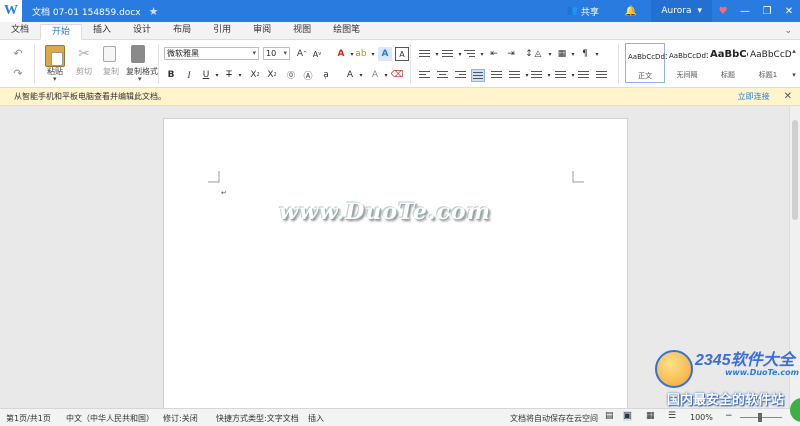 The height and width of the screenshot is (426, 800). I want to click on restore-button: ❐, so click(767, 11).